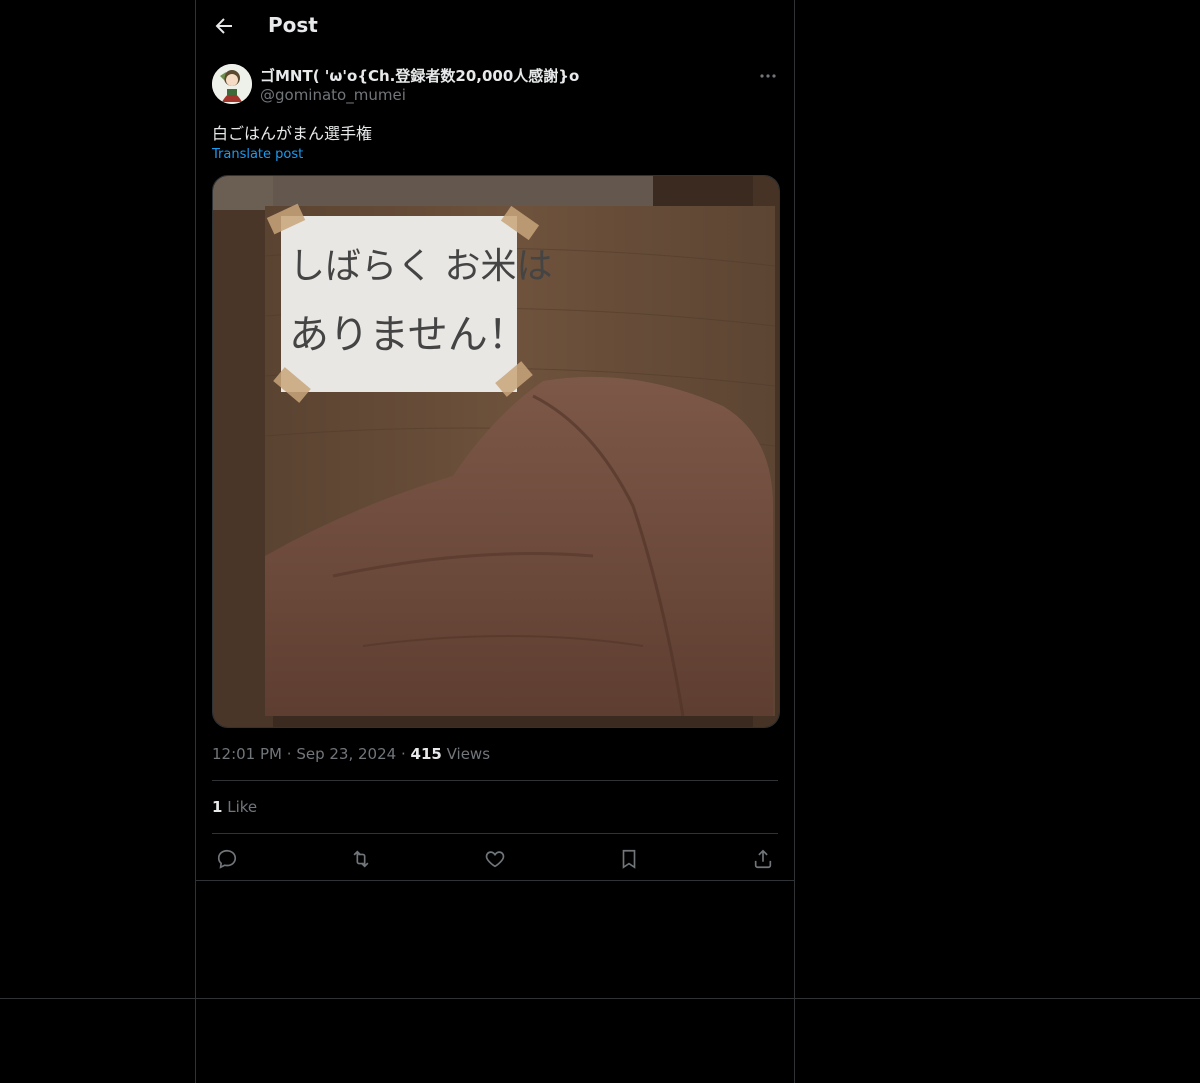 The height and width of the screenshot is (1083, 1200). What do you see at coordinates (292, 133) in the screenshot?
I see `post-text: 白ごはんがまん選手権` at bounding box center [292, 133].